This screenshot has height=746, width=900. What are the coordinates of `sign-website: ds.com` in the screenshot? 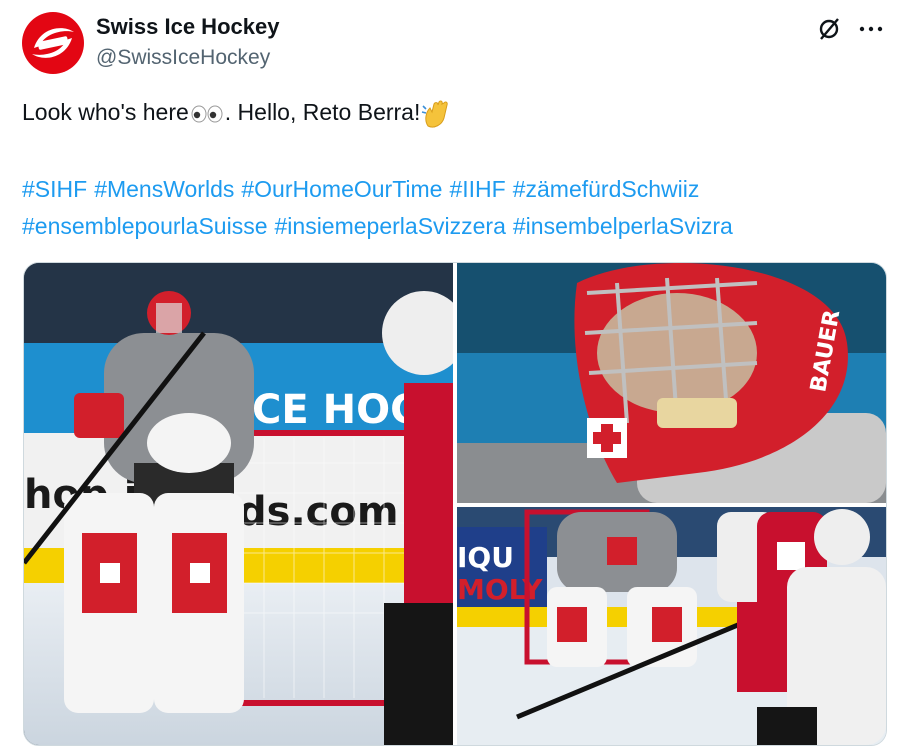 It's located at (318, 512).